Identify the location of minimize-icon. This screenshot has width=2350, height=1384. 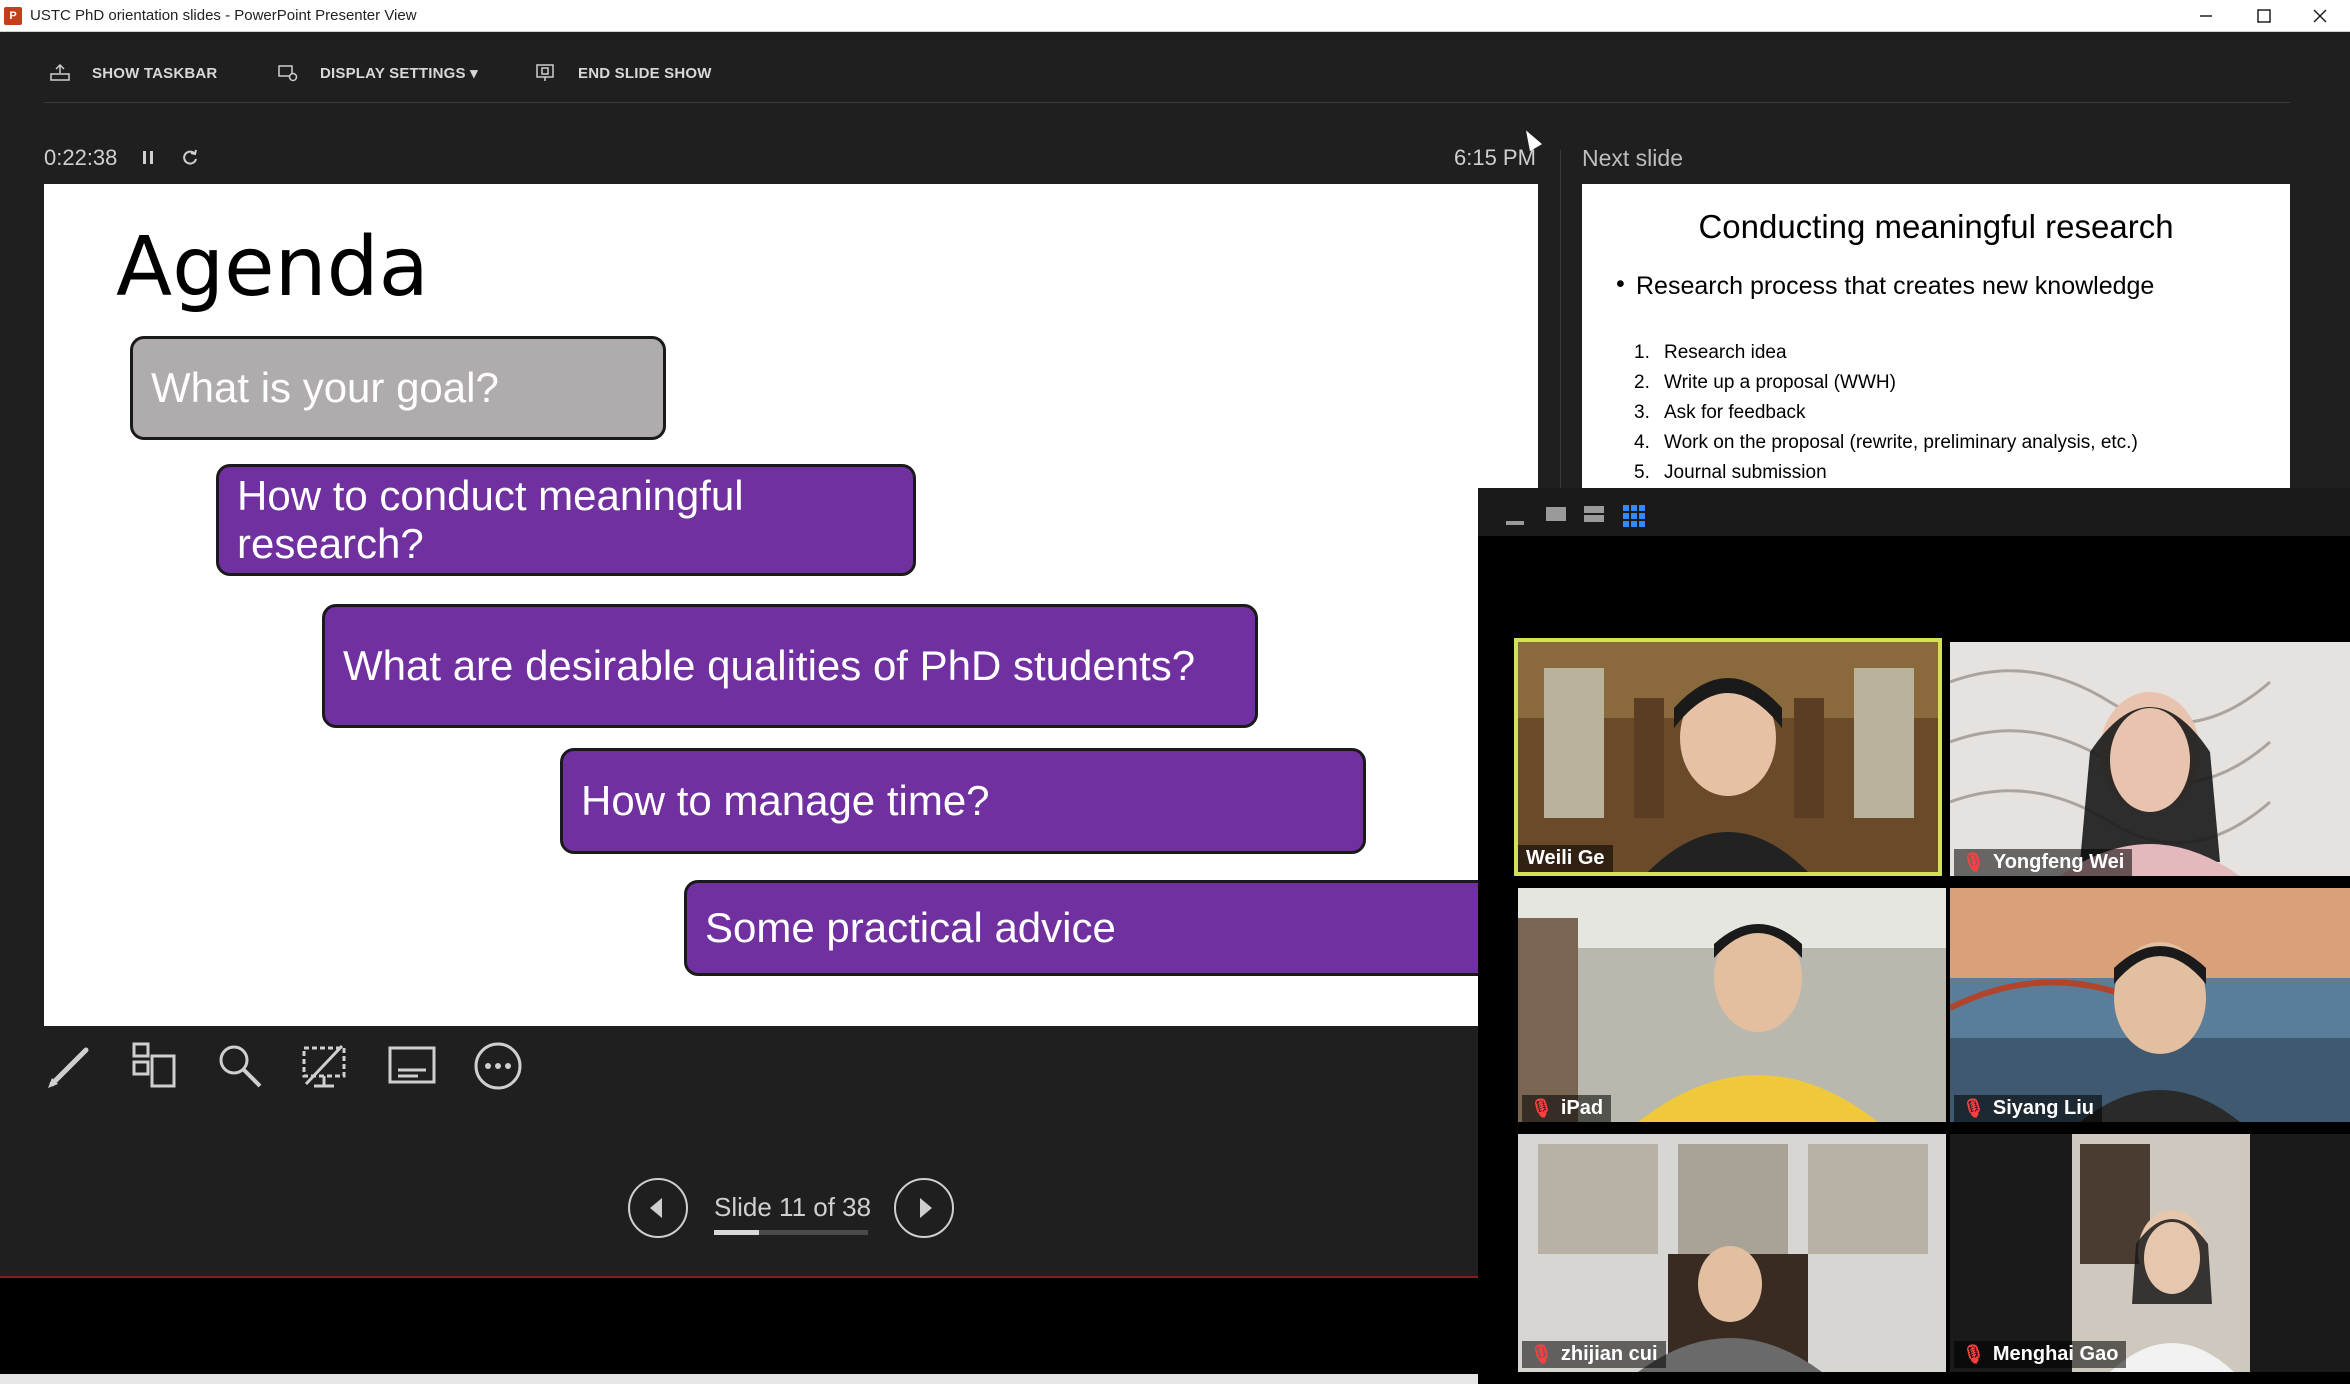
(2206, 16).